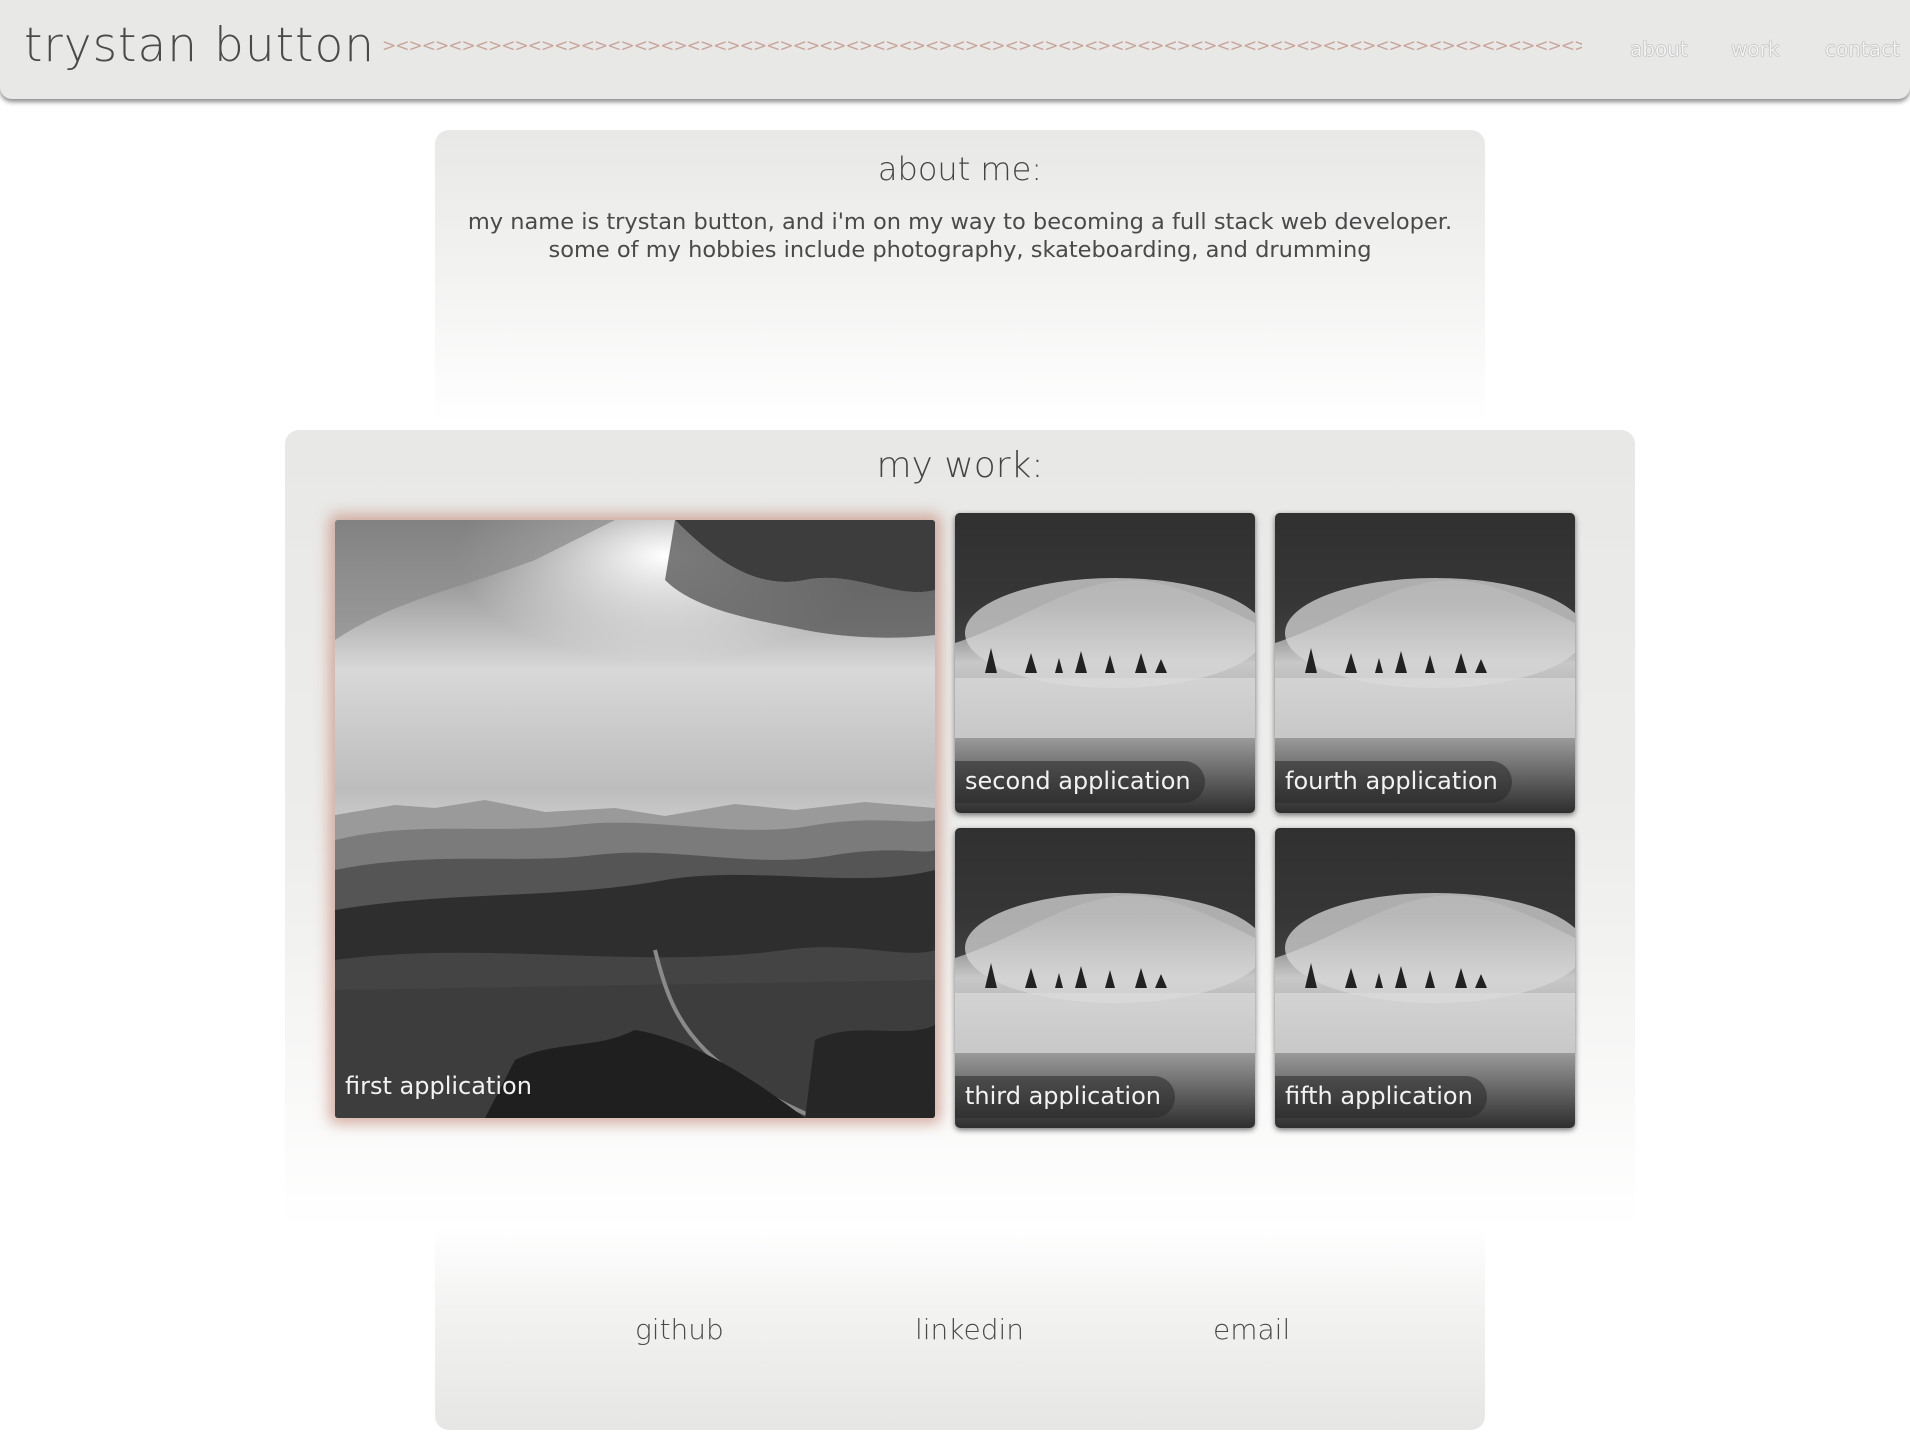  I want to click on app-label-first: first application, so click(438, 1086).